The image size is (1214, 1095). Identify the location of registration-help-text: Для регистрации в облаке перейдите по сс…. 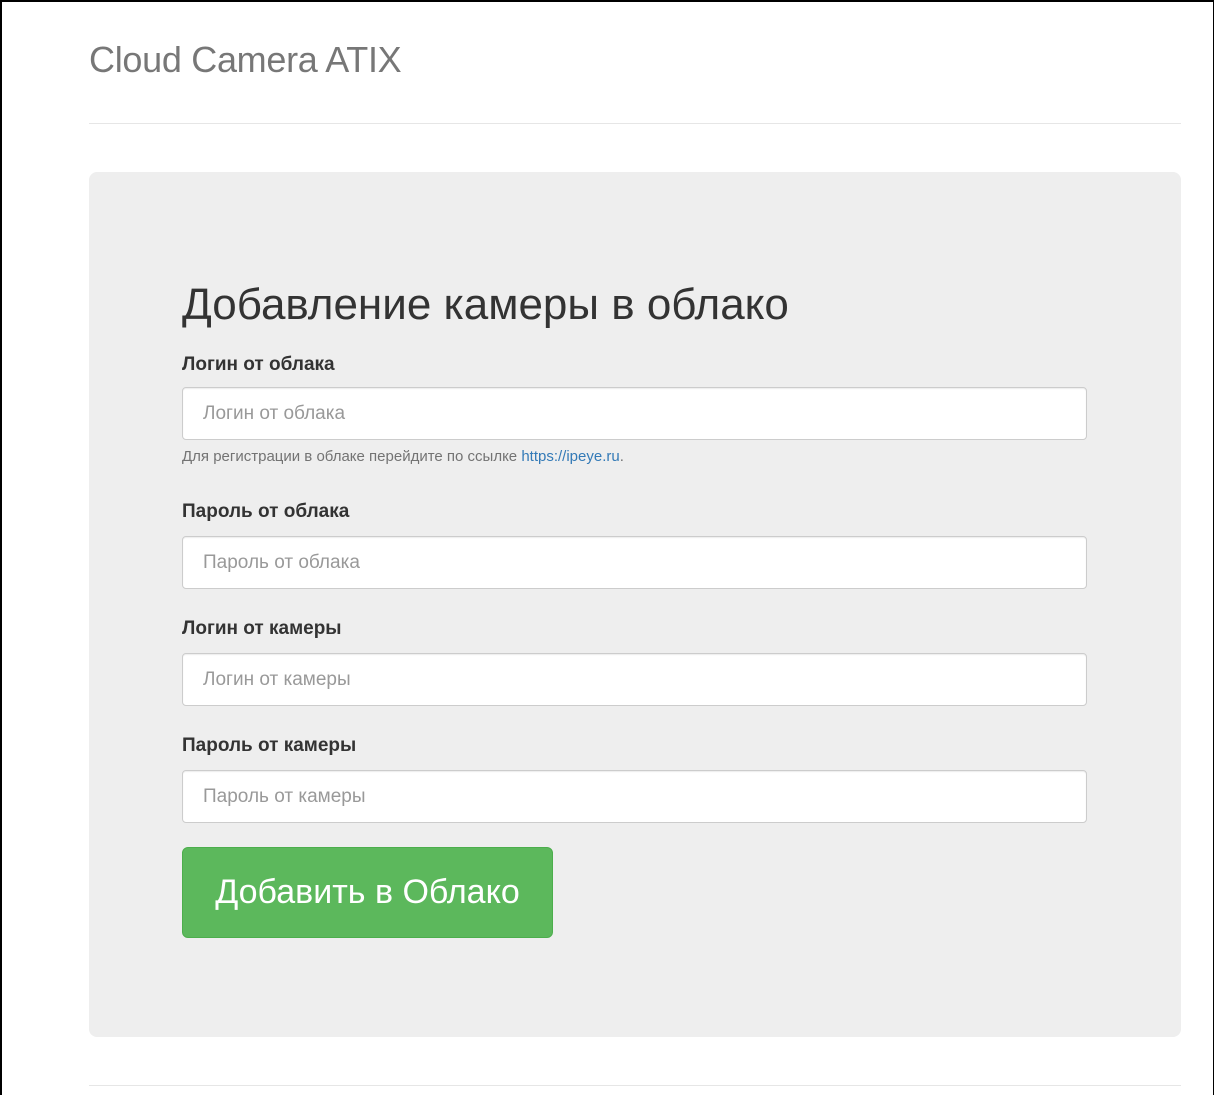
(403, 457).